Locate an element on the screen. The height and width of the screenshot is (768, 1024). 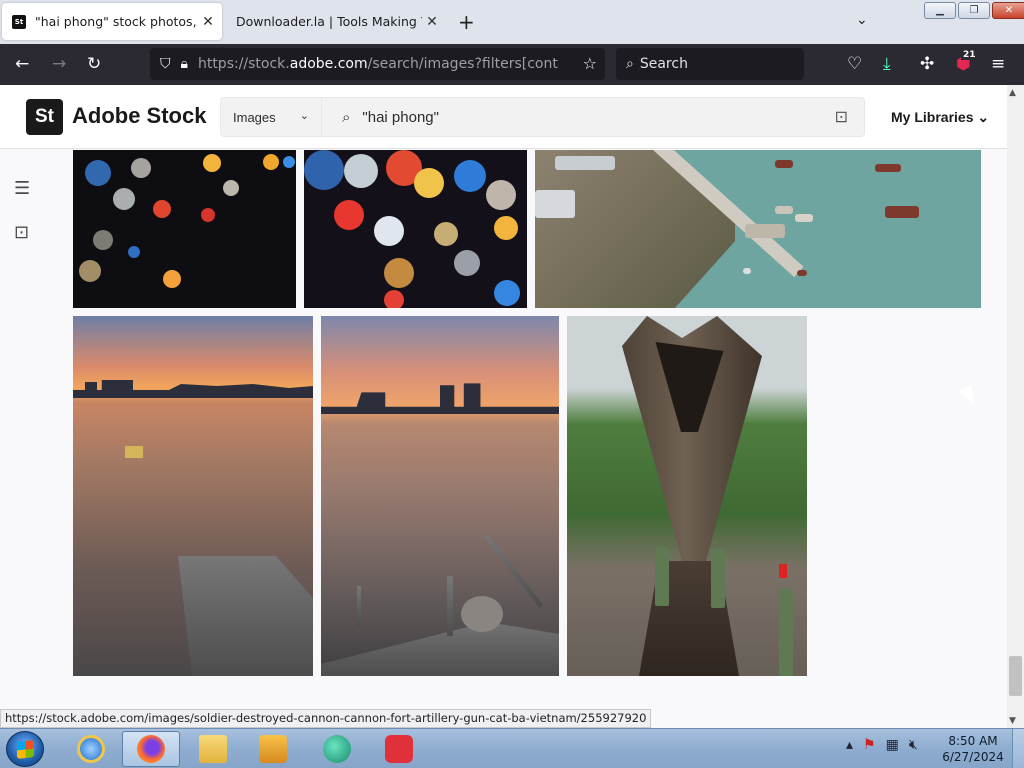
tab-title: "hai phong" stock photos, royalty-free is located at coordinates (116, 21).